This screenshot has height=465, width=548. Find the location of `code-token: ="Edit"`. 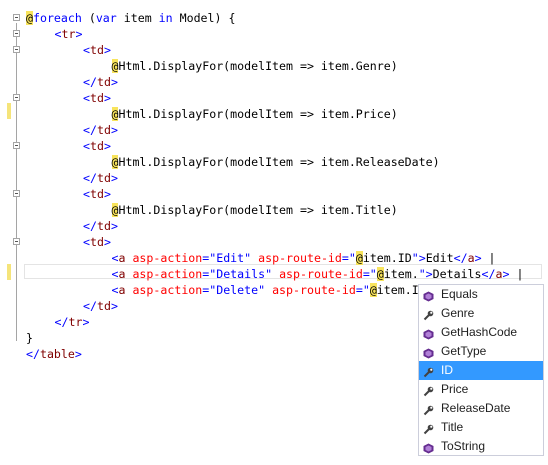

code-token: ="Edit" is located at coordinates (227, 258).